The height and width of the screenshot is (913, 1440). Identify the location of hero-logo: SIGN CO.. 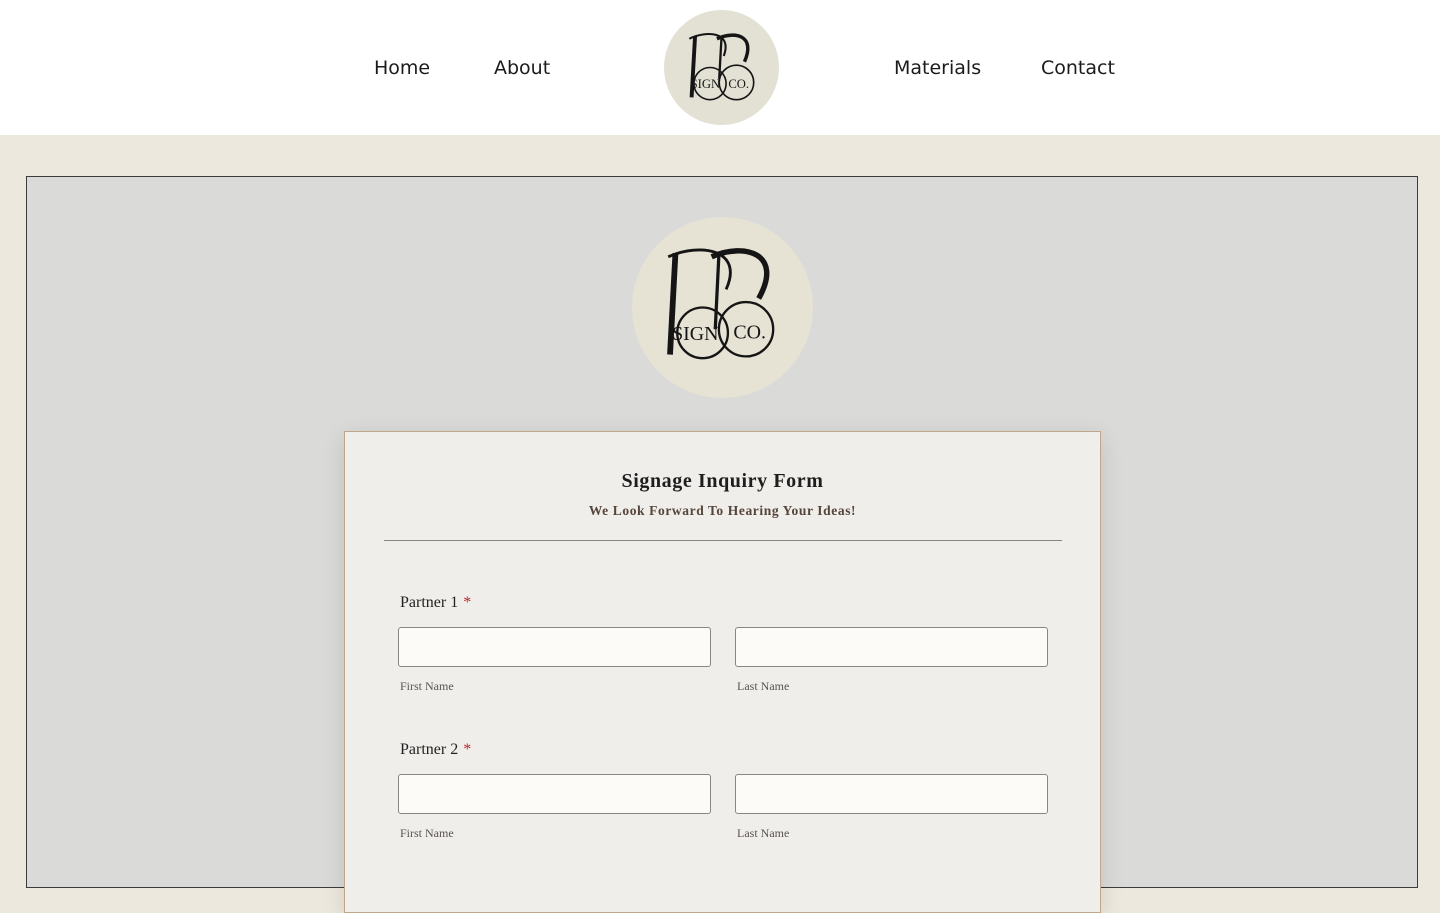
(722, 307).